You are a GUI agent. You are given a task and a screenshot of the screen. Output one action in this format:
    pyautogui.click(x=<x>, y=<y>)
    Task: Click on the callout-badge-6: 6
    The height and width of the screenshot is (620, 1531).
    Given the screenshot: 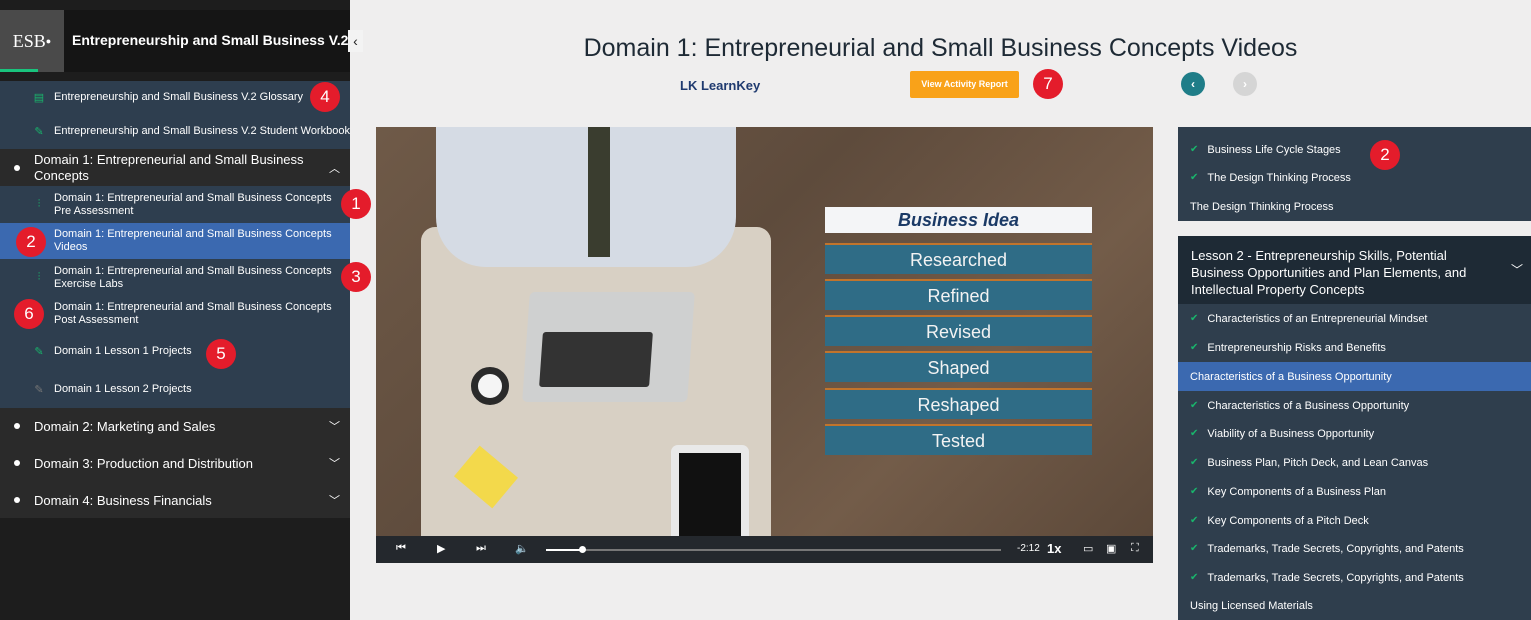 What is the action you would take?
    pyautogui.click(x=29, y=314)
    